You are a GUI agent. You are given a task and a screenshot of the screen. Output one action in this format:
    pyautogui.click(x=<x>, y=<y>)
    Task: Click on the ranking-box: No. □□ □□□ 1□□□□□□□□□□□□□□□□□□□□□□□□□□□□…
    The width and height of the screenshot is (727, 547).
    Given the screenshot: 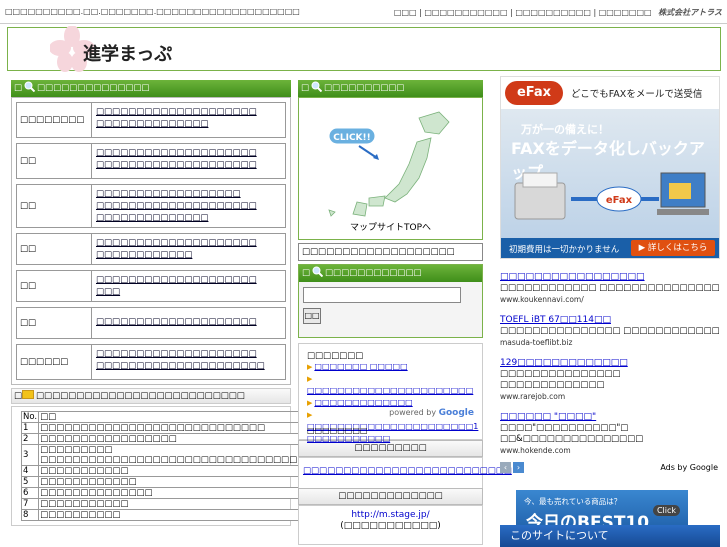 What is the action you would take?
    pyautogui.click(x=177, y=466)
    